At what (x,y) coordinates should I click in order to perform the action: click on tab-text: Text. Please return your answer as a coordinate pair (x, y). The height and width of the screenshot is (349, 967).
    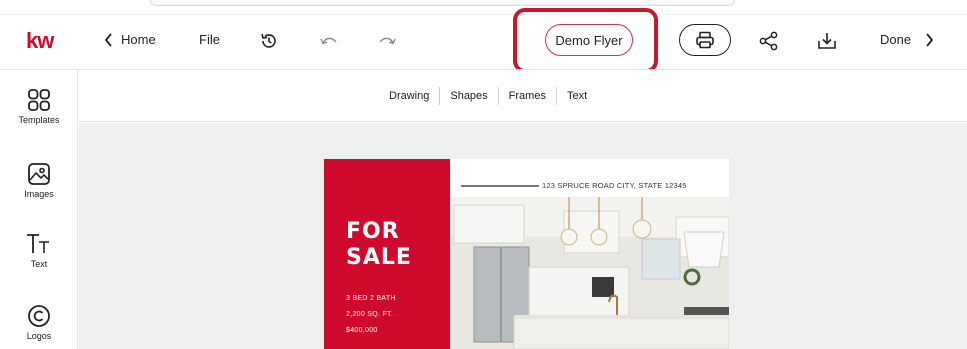
    Looking at the image, I should click on (577, 96).